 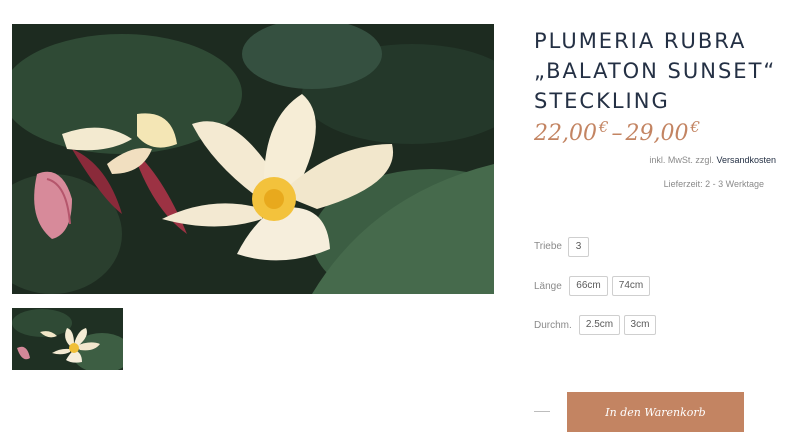 I want to click on product-title-line-1: PLUMERIA RUBRA, so click(x=640, y=41).